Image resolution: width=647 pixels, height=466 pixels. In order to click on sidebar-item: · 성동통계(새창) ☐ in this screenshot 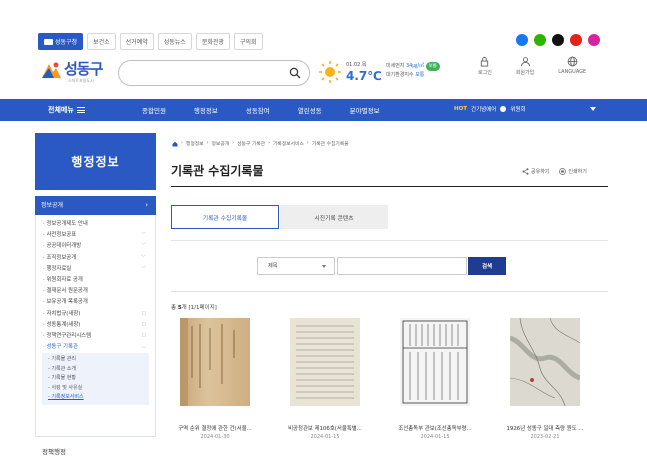, I will do `click(95, 325)`.